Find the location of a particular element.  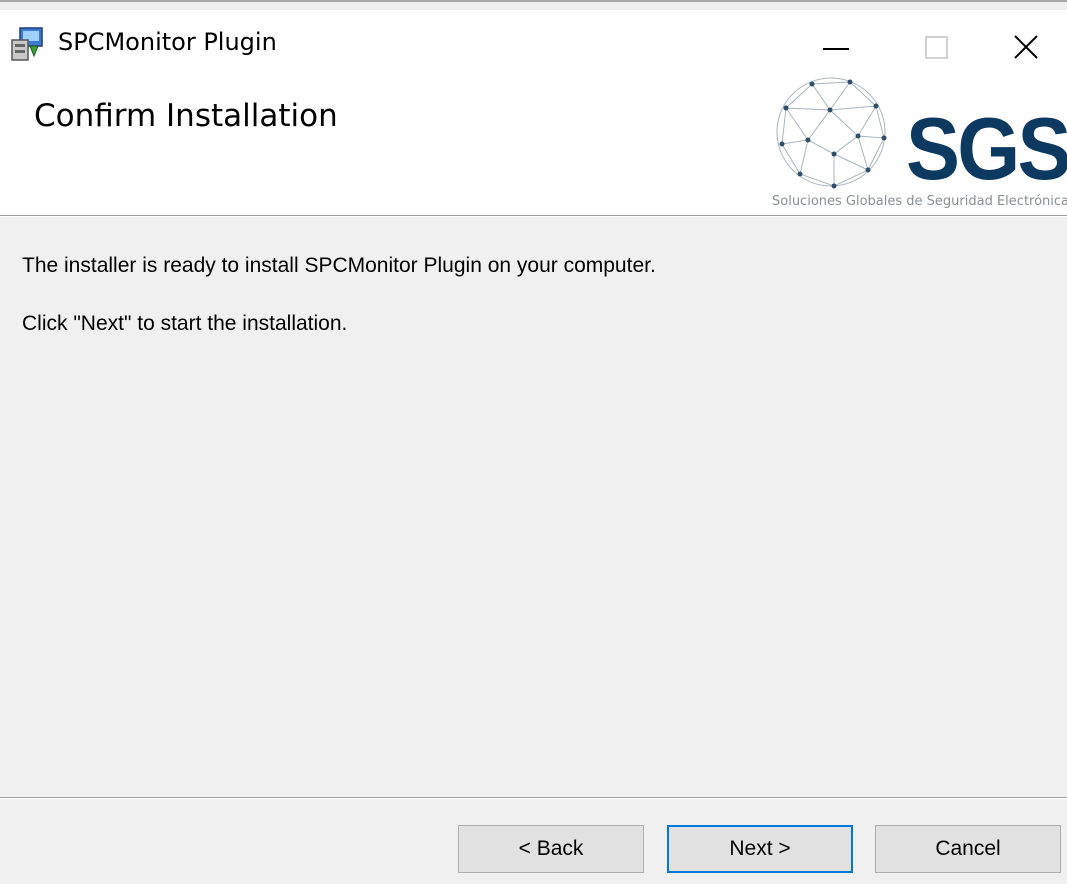

window-top-edge is located at coordinates (533, 5).